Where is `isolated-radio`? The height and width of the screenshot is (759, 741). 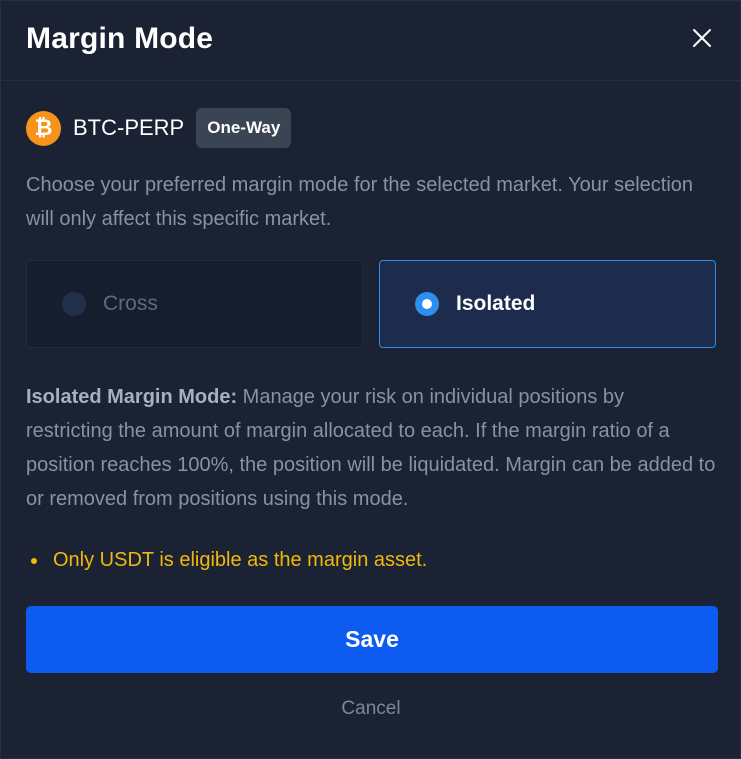
isolated-radio is located at coordinates (427, 304).